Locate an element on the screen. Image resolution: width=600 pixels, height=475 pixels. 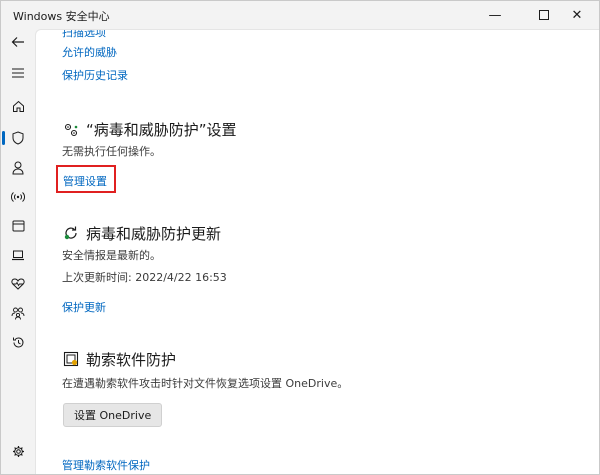
scan-options-link: 扫描选项 is located at coordinates (84, 35).